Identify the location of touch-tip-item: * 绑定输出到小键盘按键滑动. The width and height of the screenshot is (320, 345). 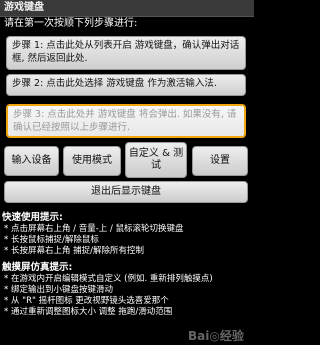
(58, 290).